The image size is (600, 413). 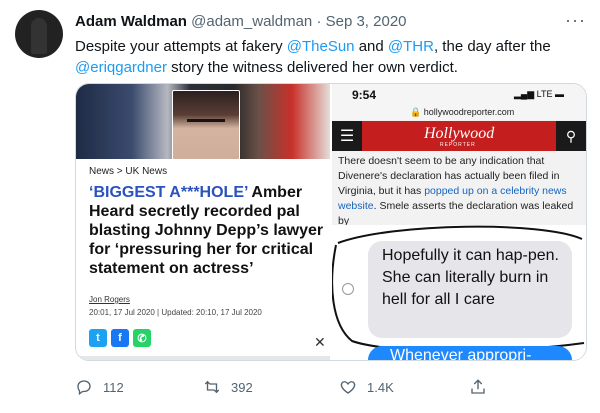 I want to click on tweet-date: Sep 3, 2020, so click(x=366, y=21).